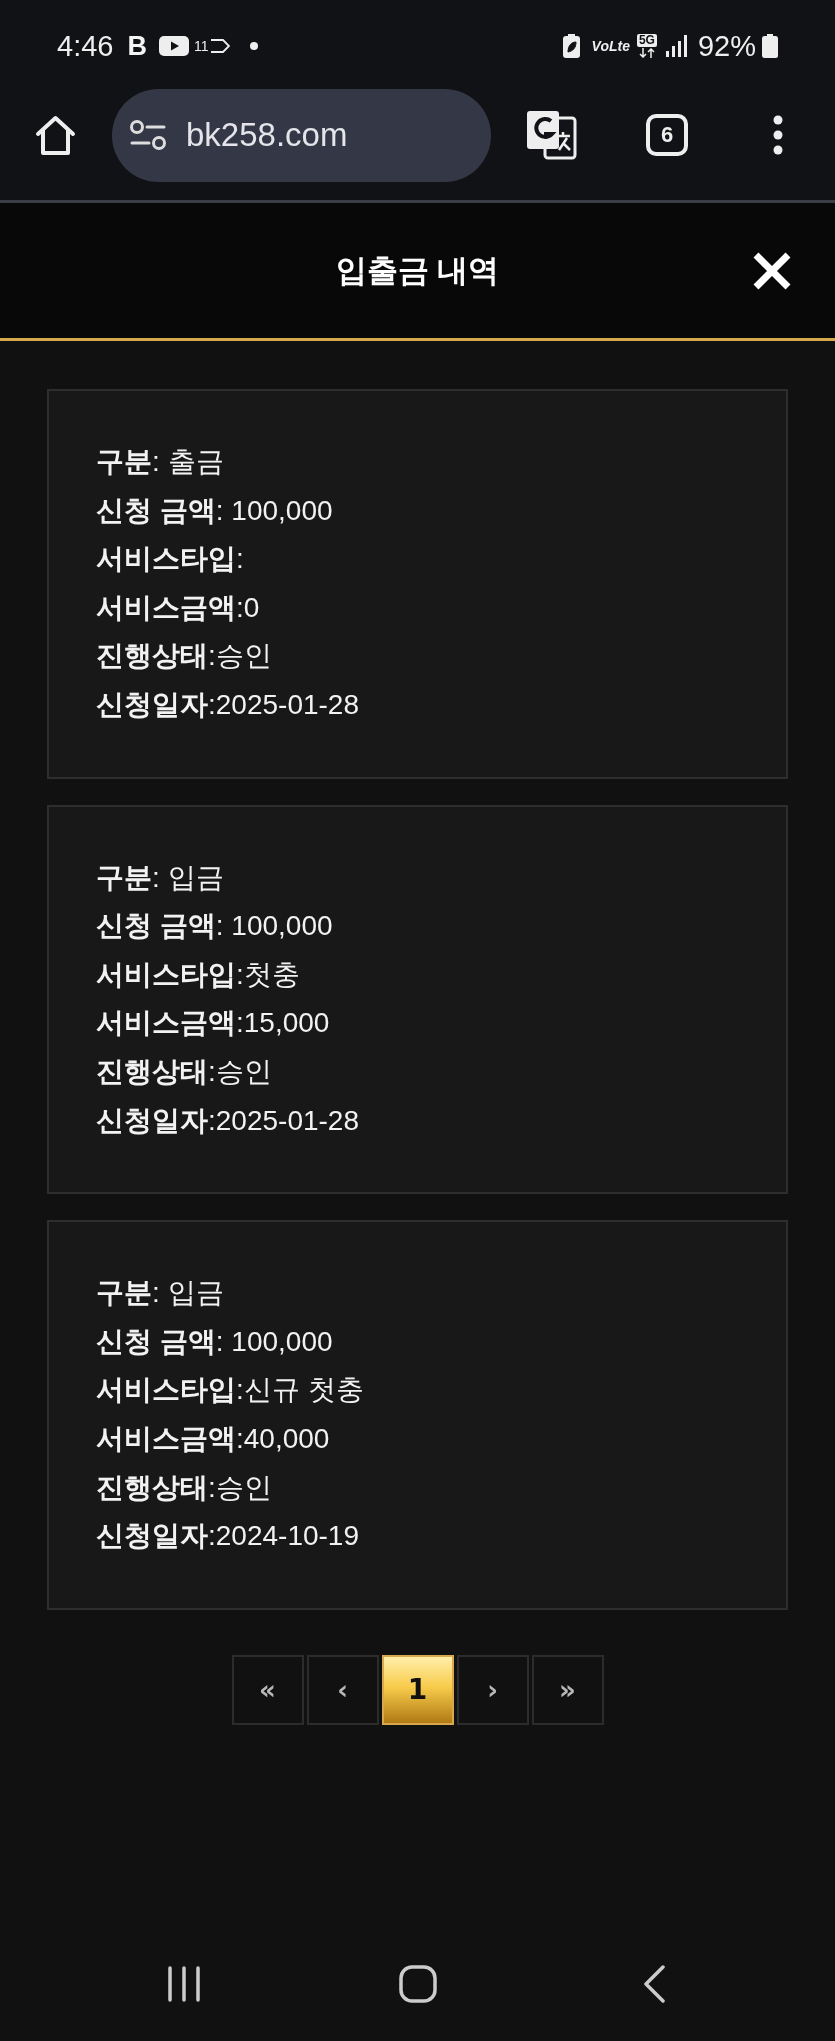  I want to click on tune-icon, so click(148, 135).